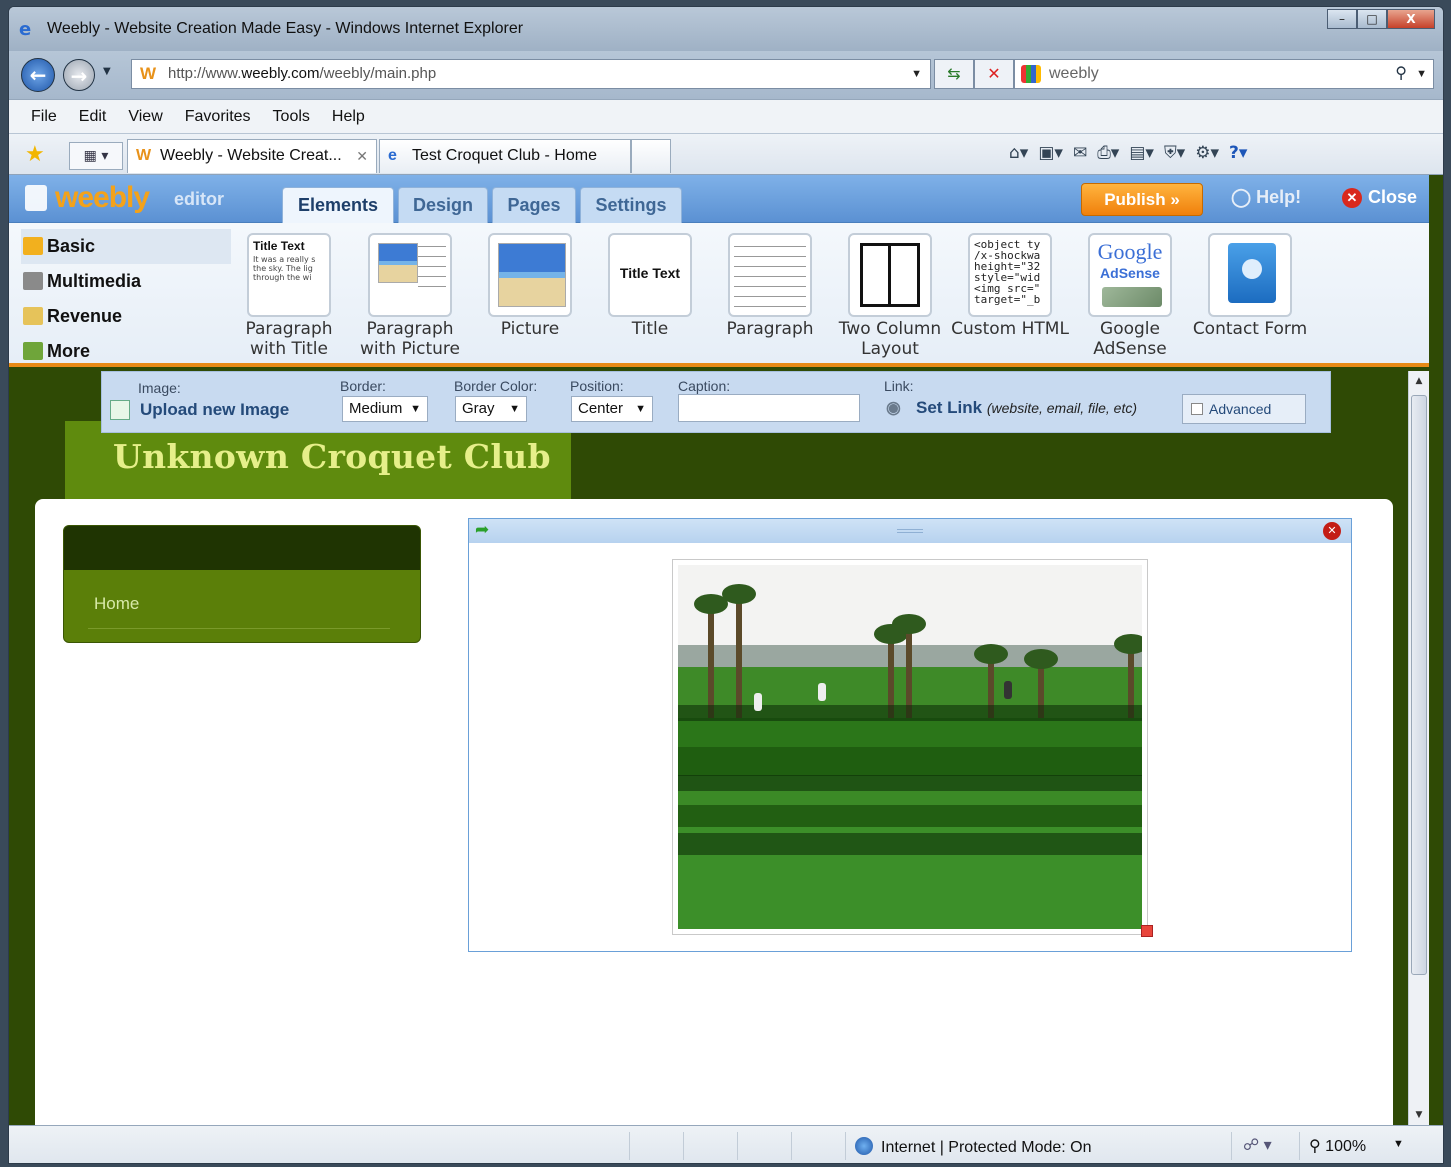 This screenshot has height=1167, width=1451. Describe the element at coordinates (910, 747) in the screenshot. I see `croquet-lawn-photo` at that location.